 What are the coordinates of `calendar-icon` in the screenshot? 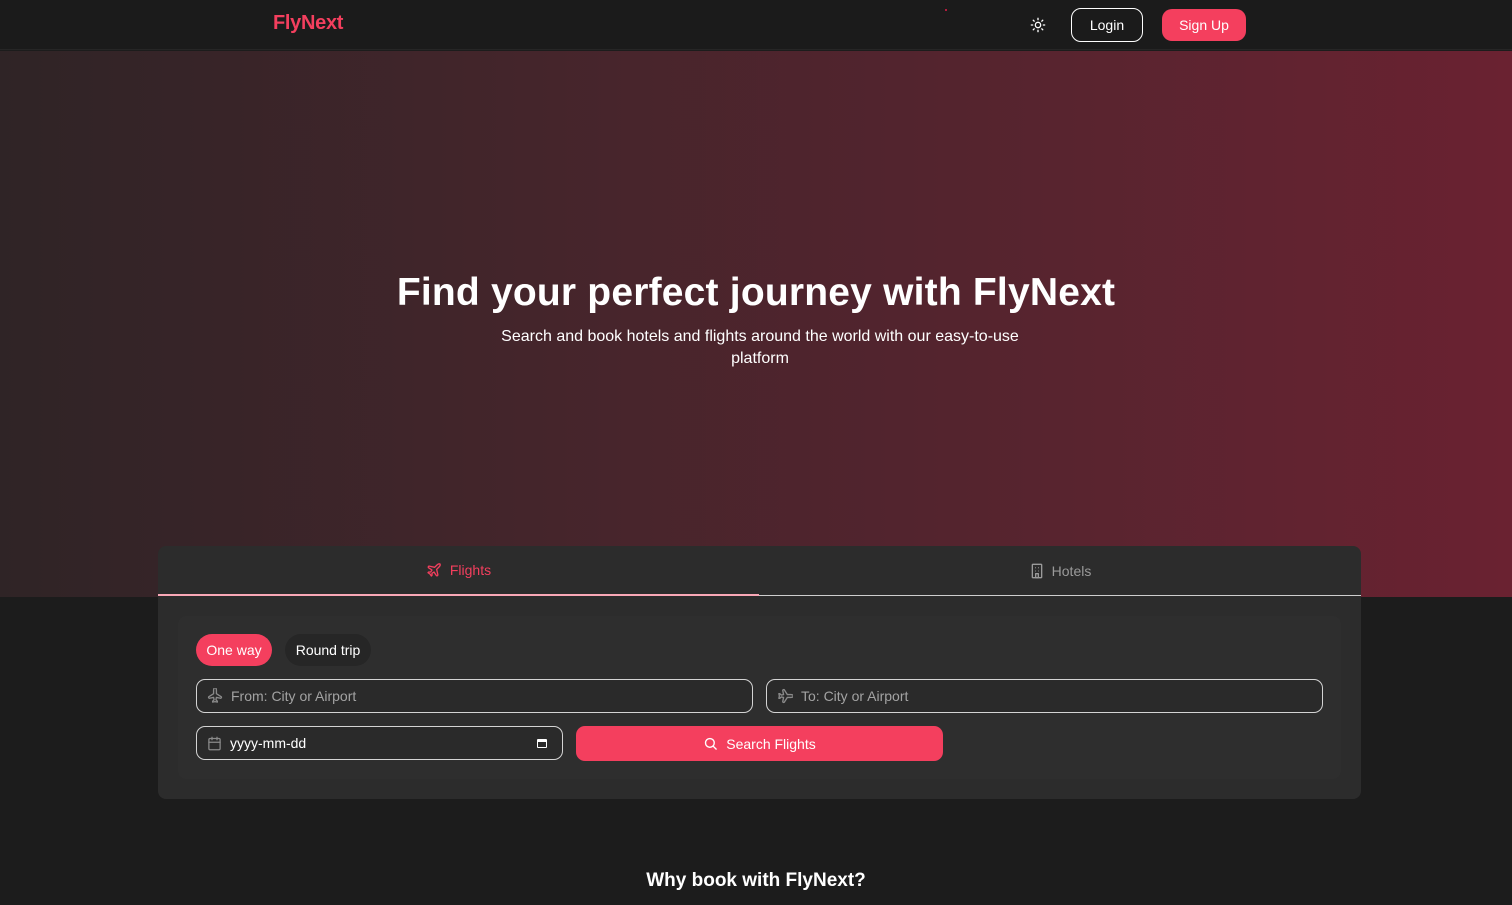 It's located at (214, 743).